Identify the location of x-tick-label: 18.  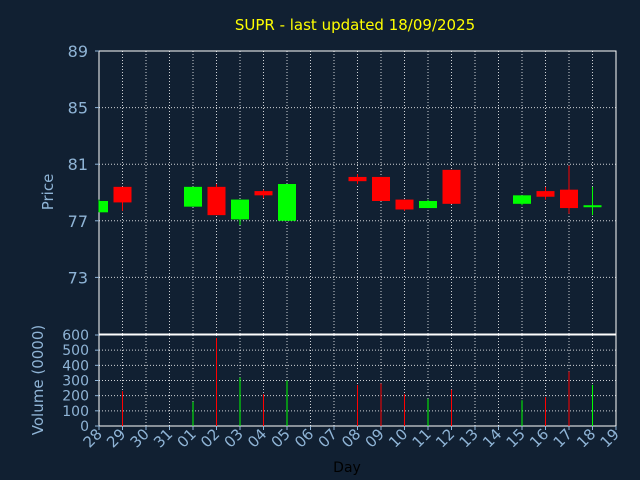
(586, 438).